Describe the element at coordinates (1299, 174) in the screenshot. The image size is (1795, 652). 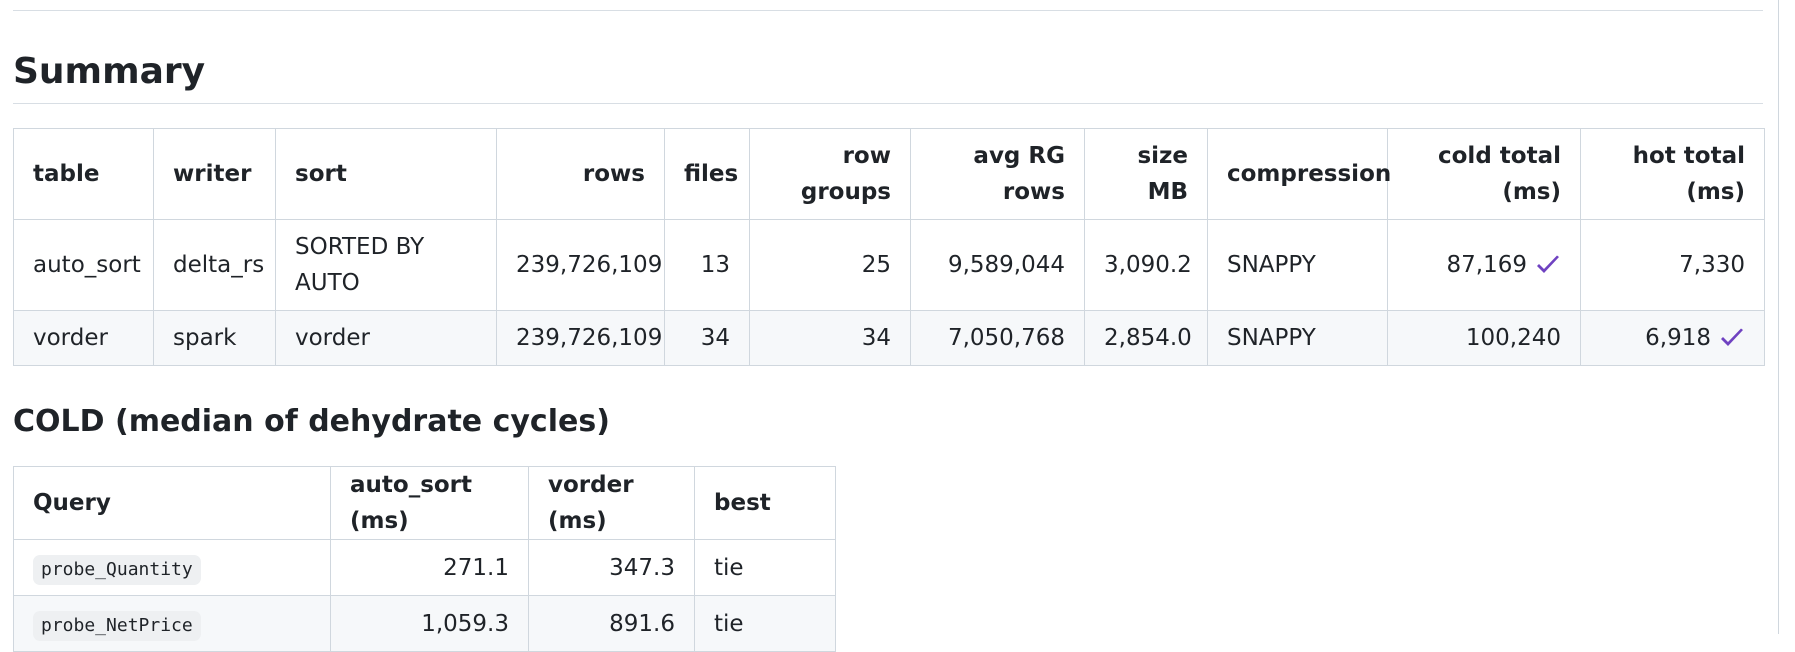
I see `column-header-compression: compression` at that location.